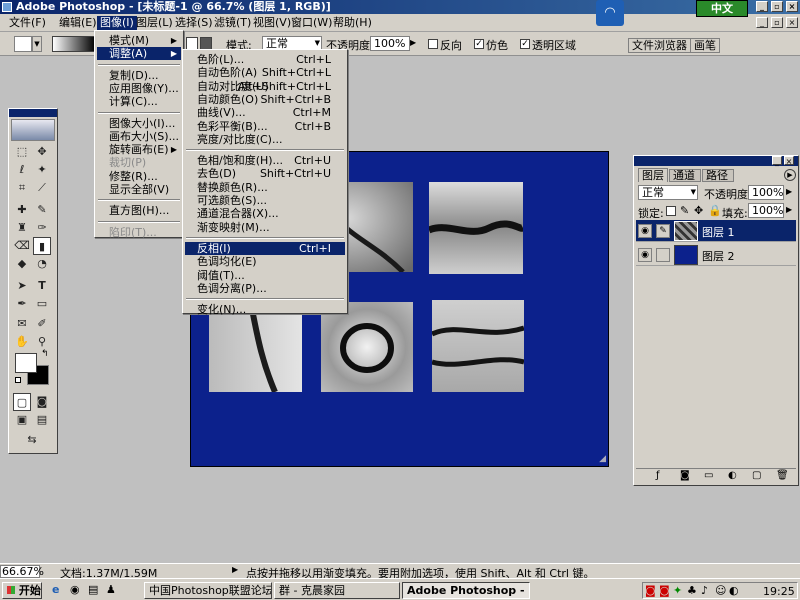  I want to click on layer-row-2: ◉ 图层 2, so click(716, 255).